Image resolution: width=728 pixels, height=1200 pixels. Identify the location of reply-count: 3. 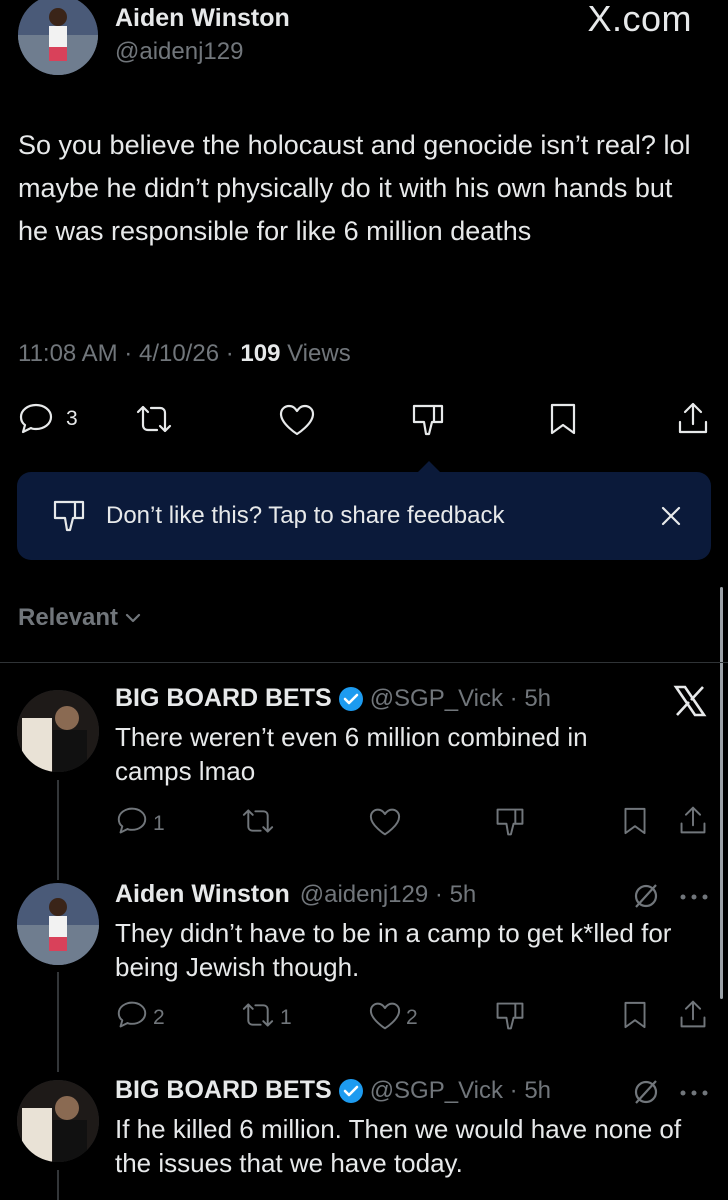
(72, 418).